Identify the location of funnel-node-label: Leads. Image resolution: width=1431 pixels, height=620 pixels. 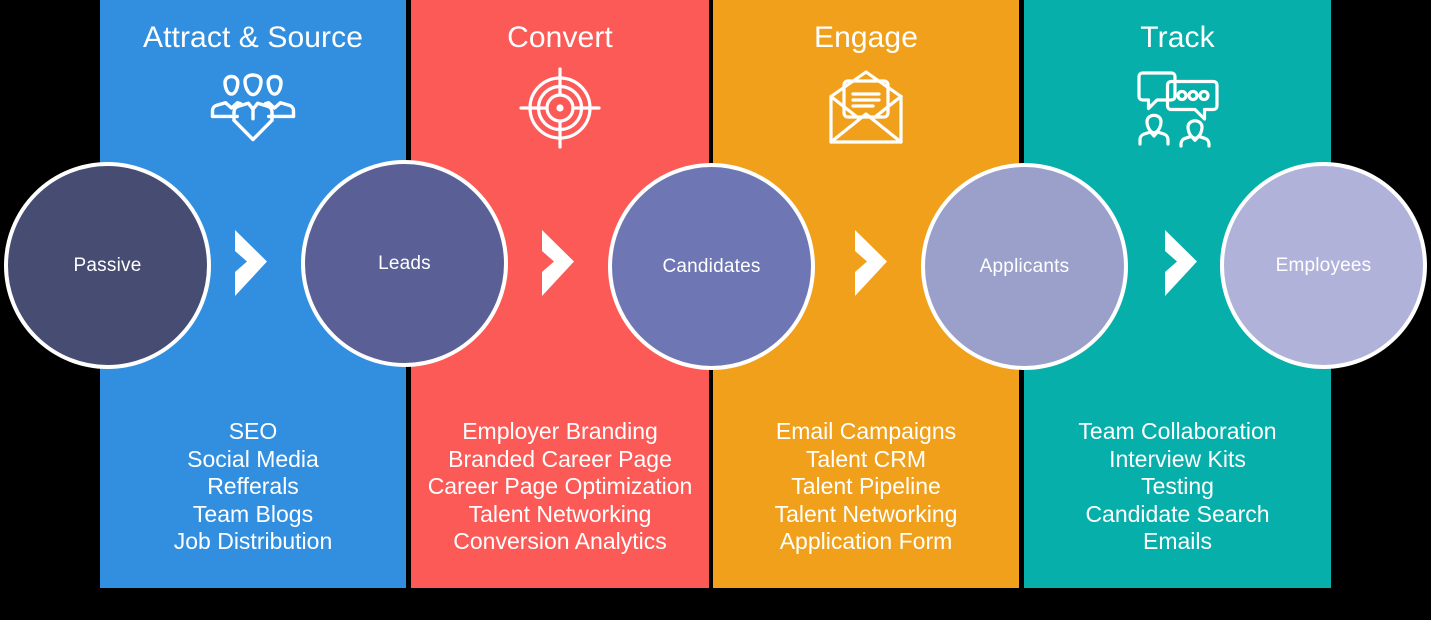
(404, 263).